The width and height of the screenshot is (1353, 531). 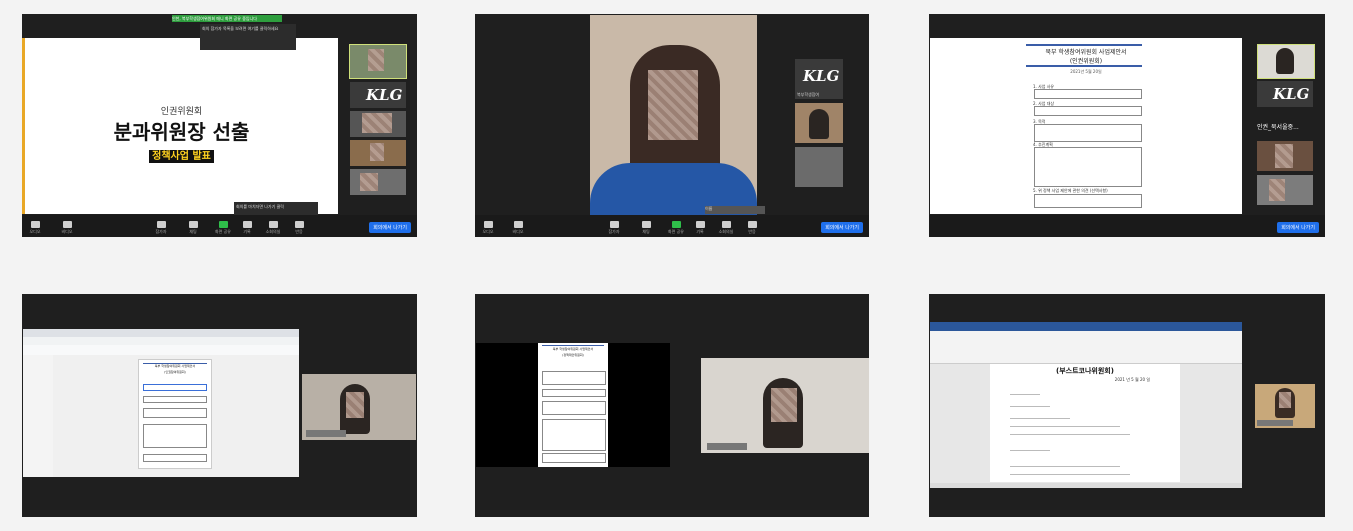 What do you see at coordinates (227, 18) in the screenshot?
I see `share-banner: 인천, 북부학생참여위원회 매니 화면 공유 중입니다` at bounding box center [227, 18].